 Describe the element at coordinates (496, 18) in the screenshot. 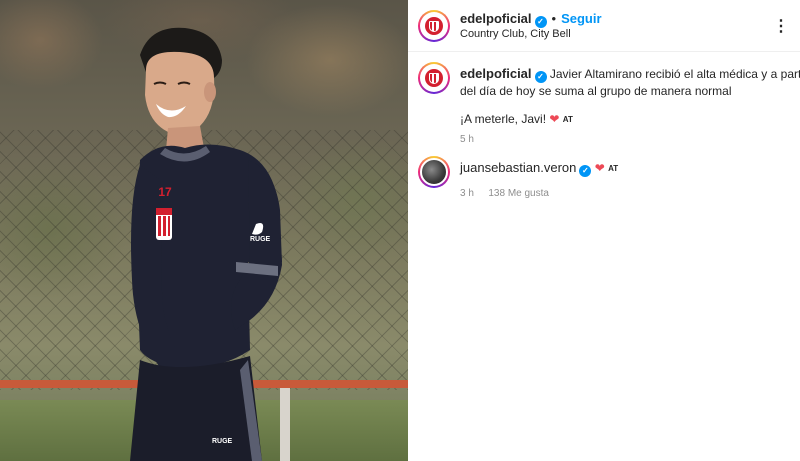

I see `author-username: edelpoficial` at that location.